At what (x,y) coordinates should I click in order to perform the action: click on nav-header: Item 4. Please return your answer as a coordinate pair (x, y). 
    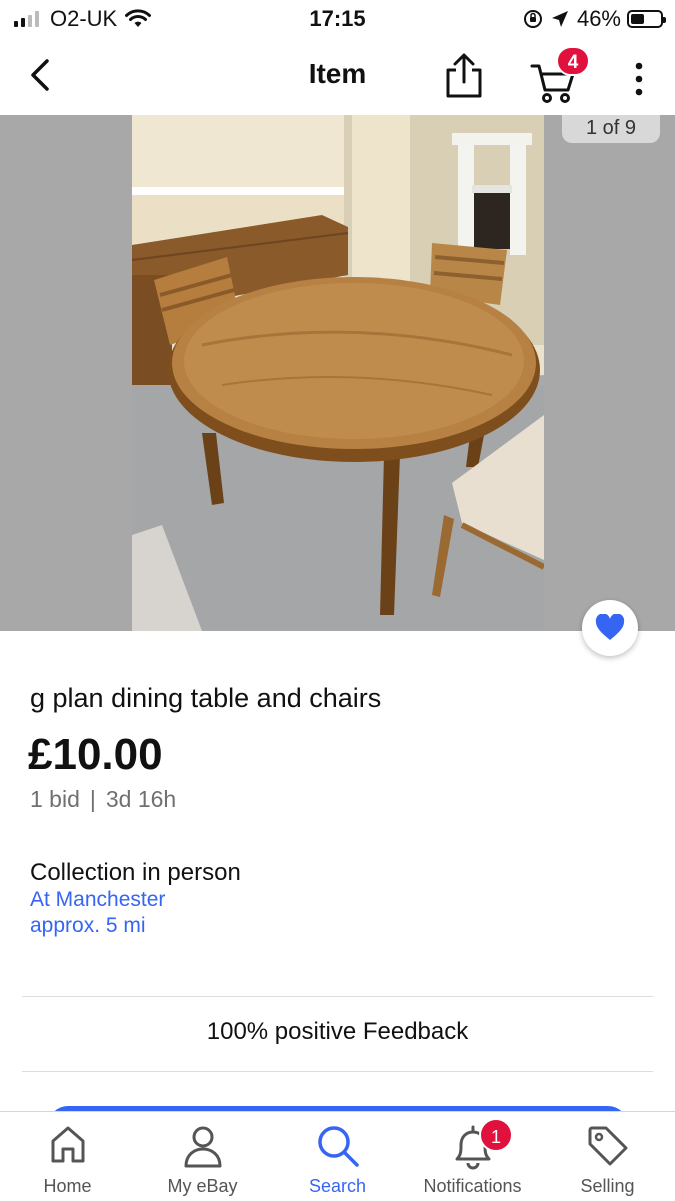
    Looking at the image, I should click on (337, 77).